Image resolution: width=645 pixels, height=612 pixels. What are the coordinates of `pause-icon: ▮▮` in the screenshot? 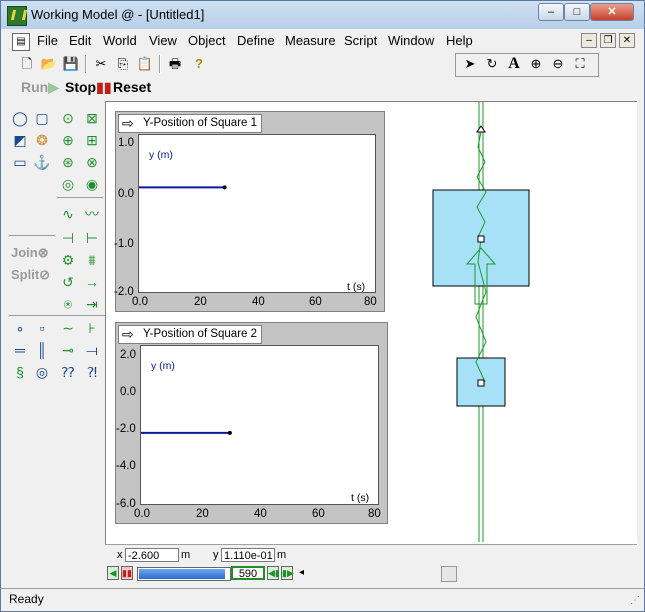 It's located at (127, 573).